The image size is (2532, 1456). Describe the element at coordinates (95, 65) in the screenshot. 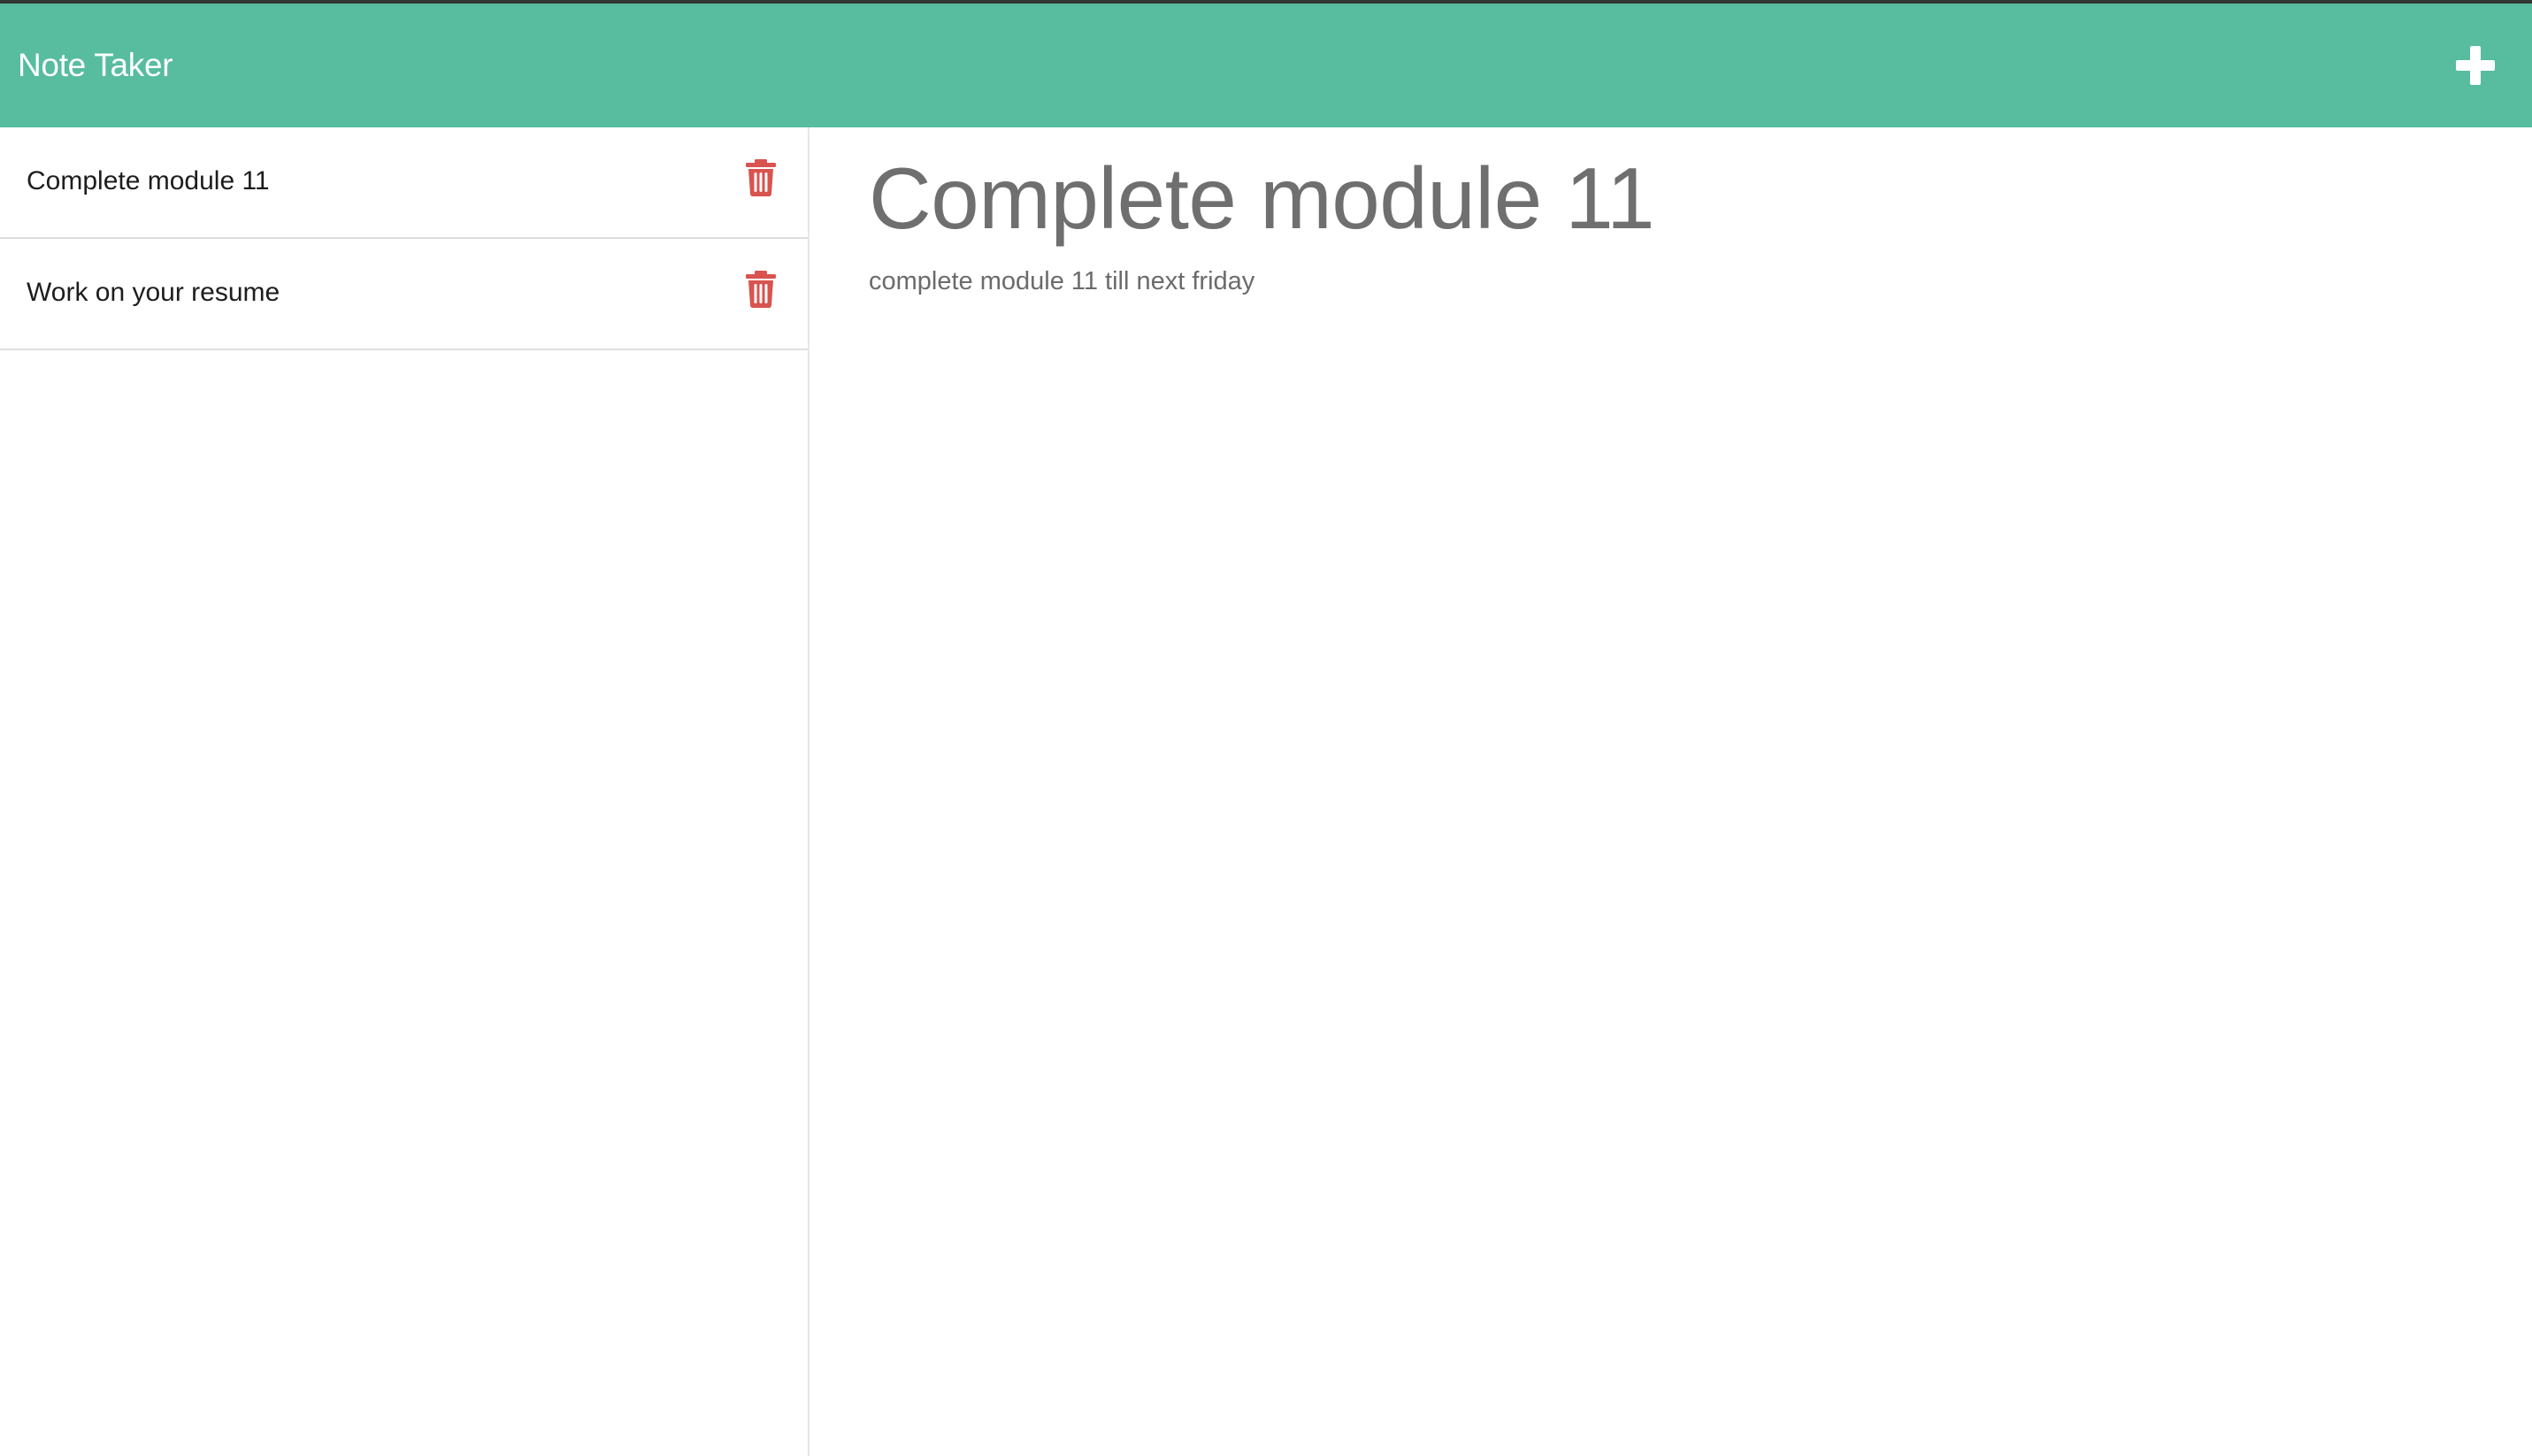

I see `app-title: Note Taker` at that location.